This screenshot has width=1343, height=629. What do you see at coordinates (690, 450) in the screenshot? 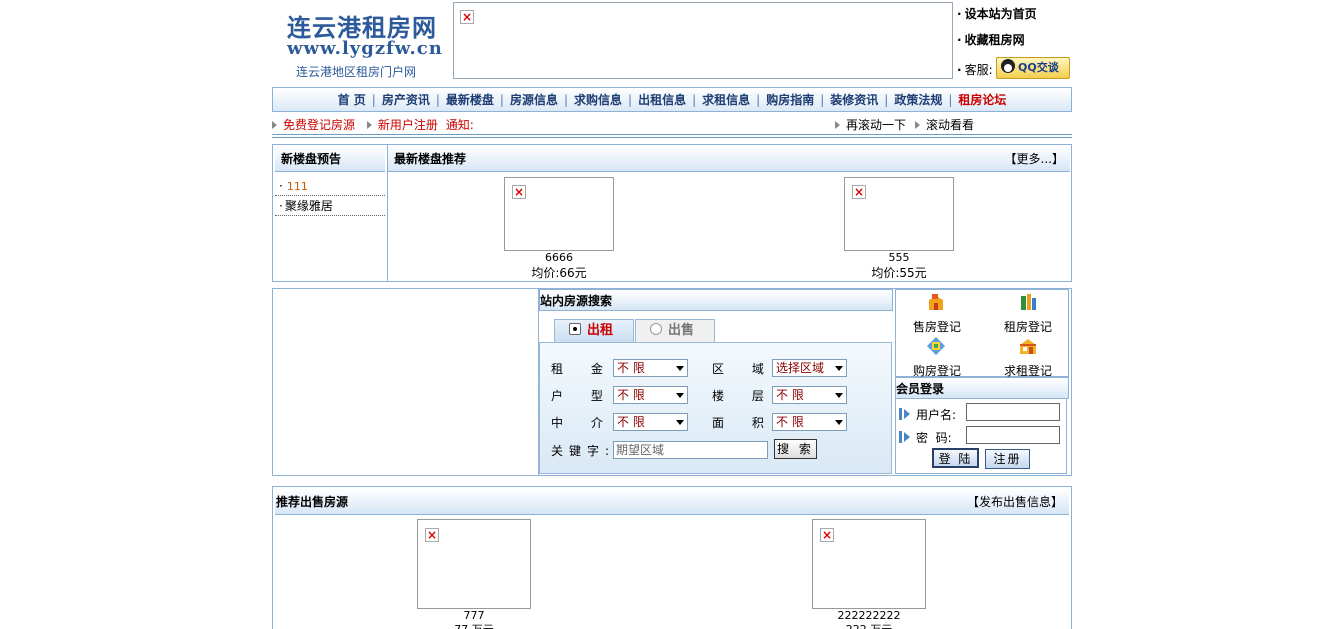
I see `keyword-input: 期望区域` at bounding box center [690, 450].